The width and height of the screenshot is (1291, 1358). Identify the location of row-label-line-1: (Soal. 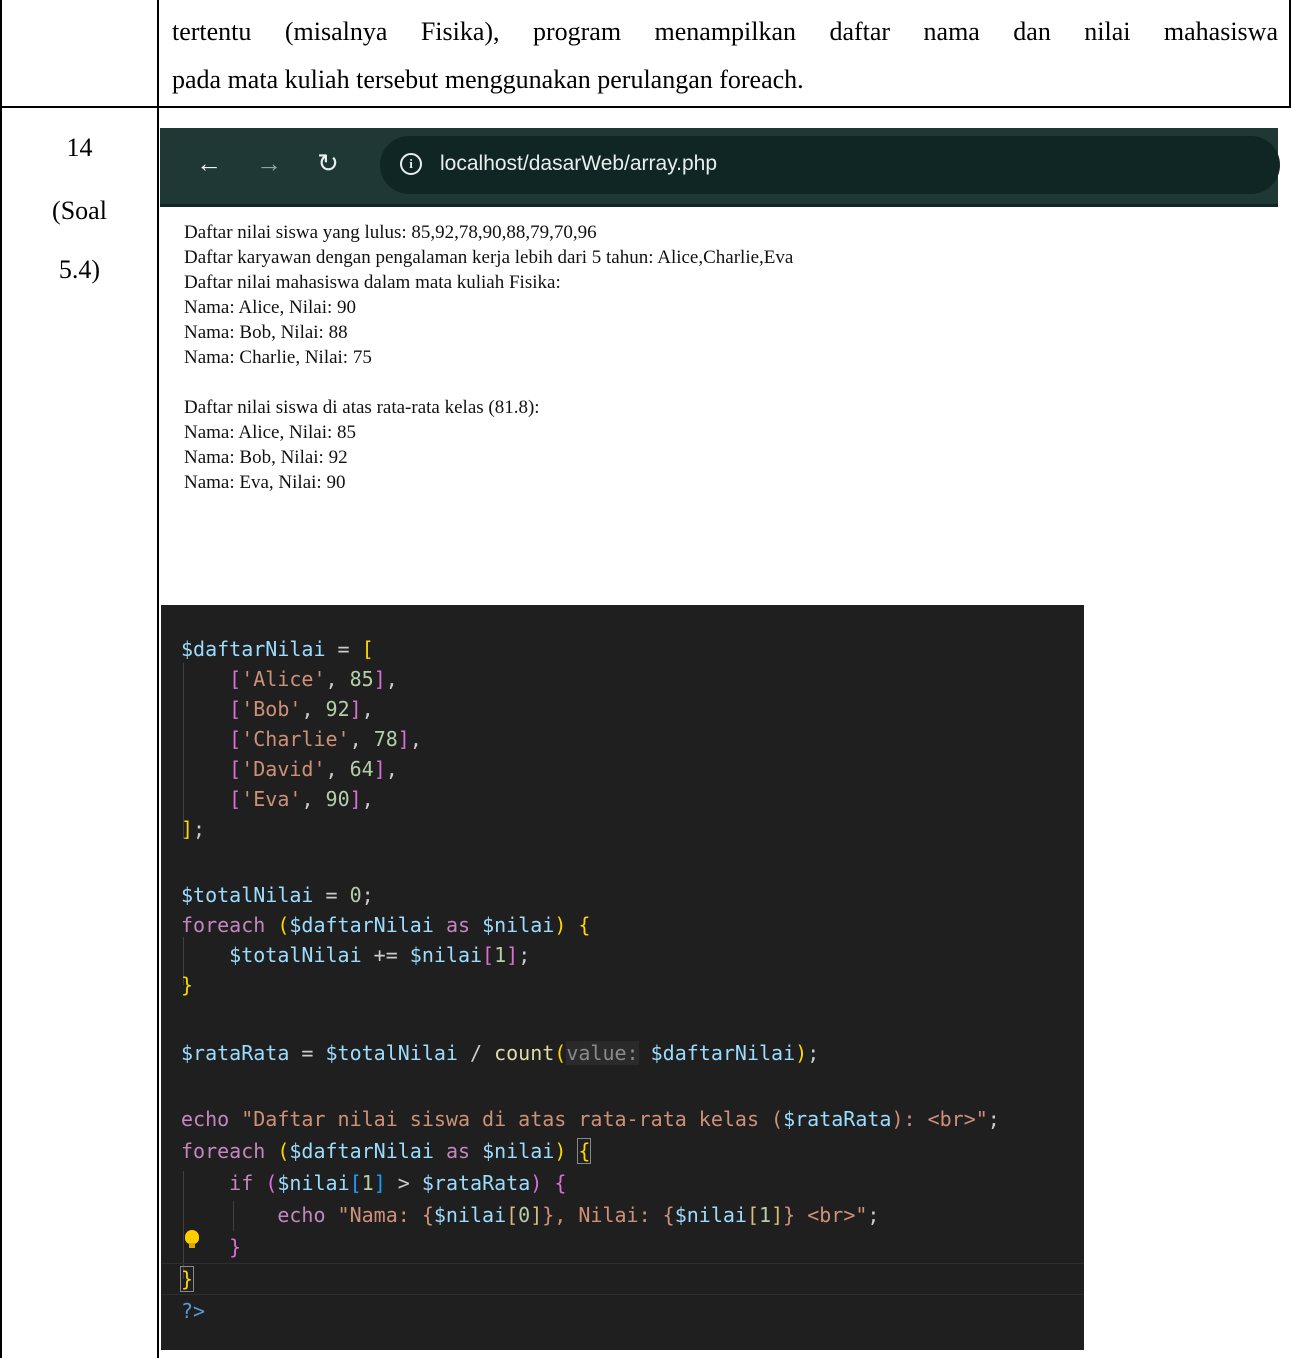
(79, 210).